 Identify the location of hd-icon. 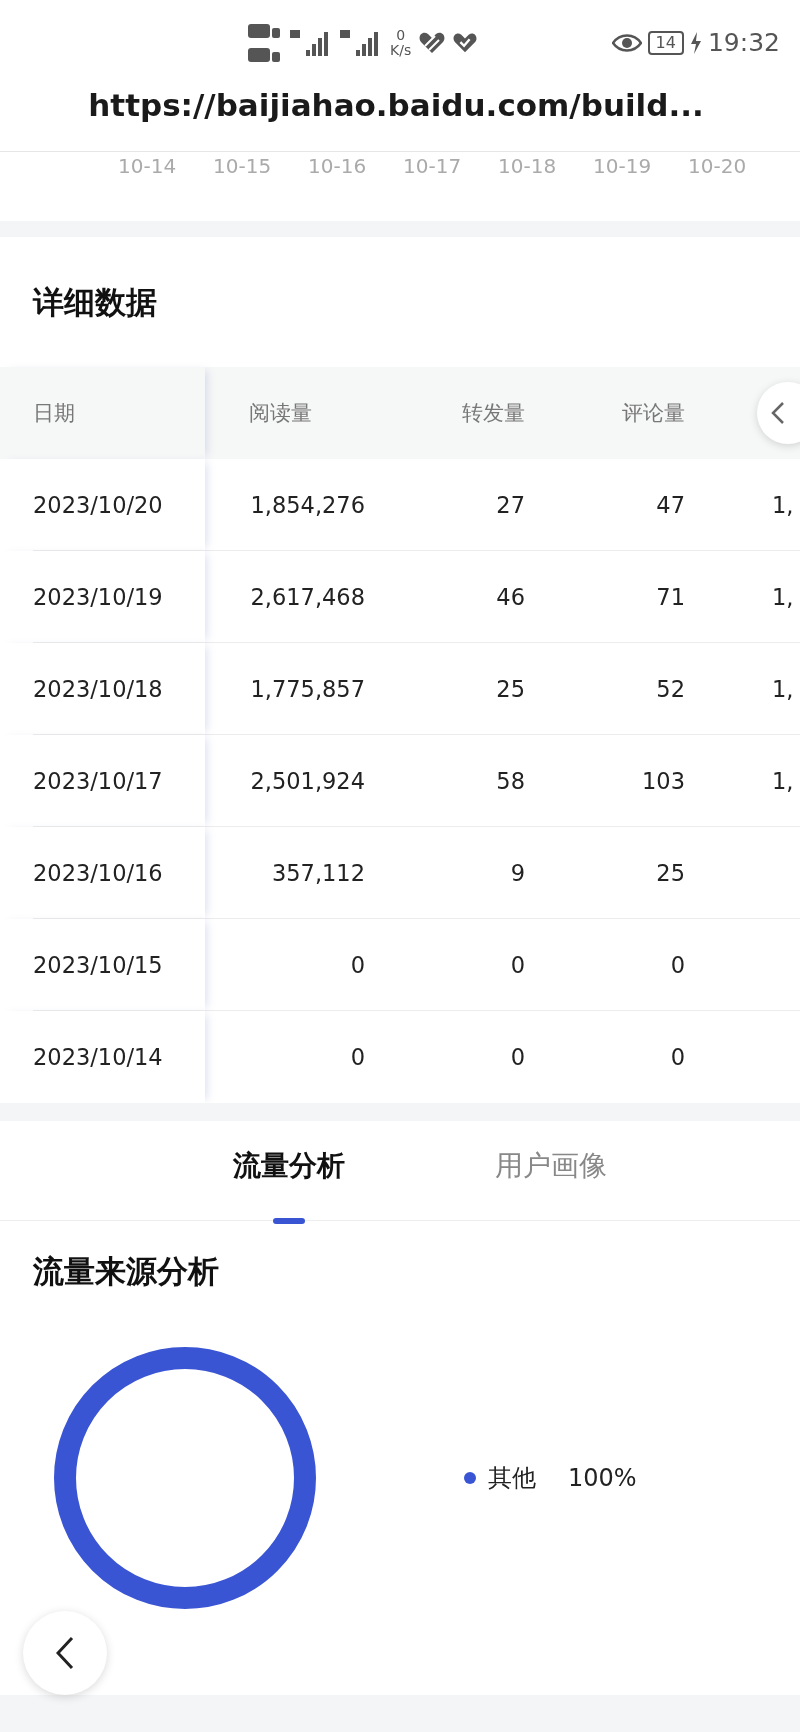
(265, 43).